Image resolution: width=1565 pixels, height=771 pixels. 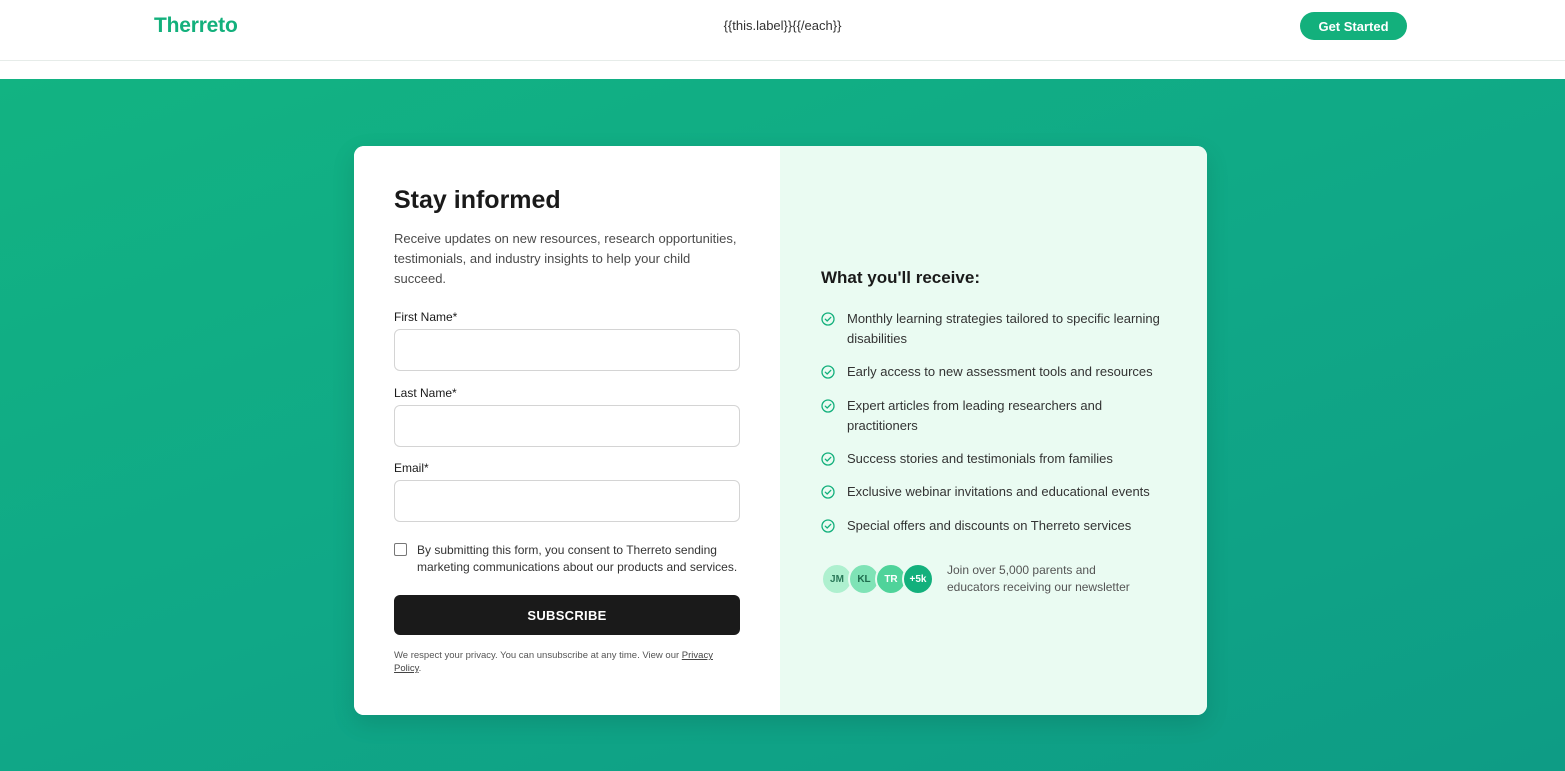 What do you see at coordinates (477, 200) in the screenshot?
I see `form-title: Stay informed` at bounding box center [477, 200].